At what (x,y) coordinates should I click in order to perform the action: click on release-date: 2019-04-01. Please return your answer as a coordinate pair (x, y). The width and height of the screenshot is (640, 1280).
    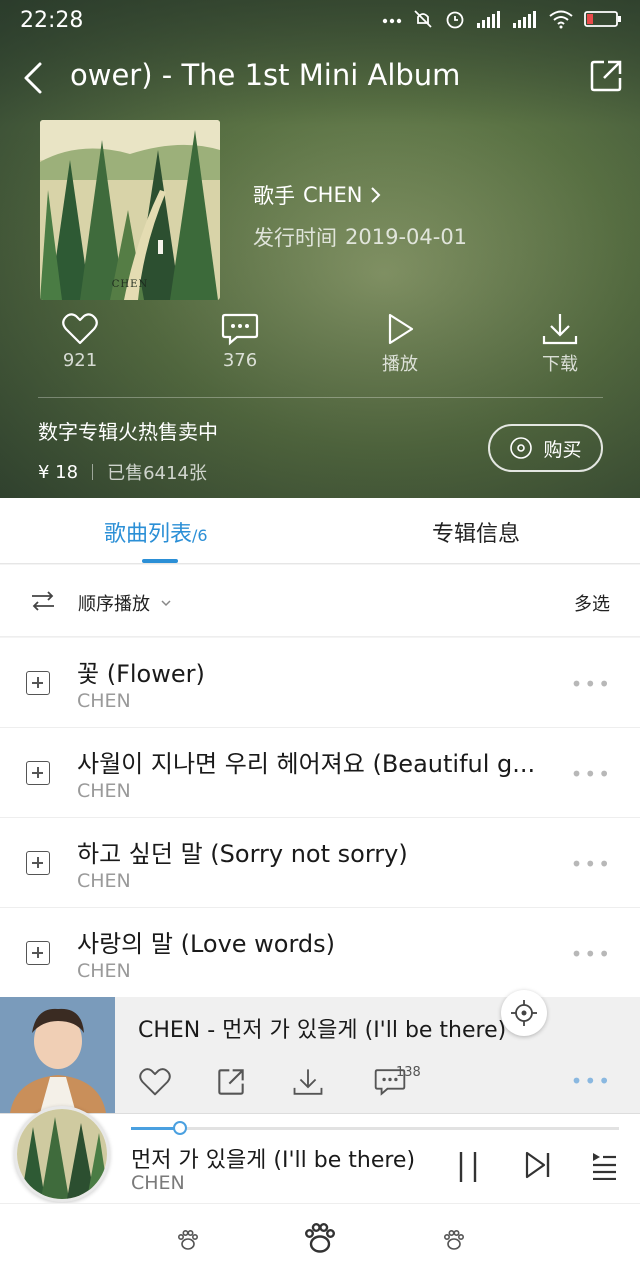
    Looking at the image, I should click on (406, 237).